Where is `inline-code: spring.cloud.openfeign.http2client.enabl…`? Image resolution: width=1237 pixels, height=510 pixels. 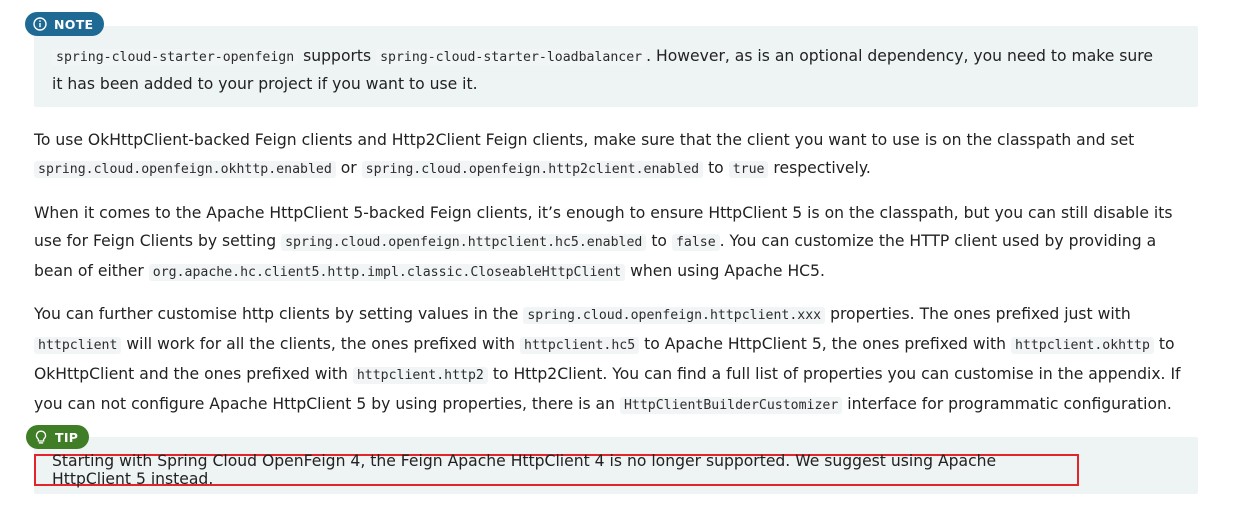
inline-code: spring.cloud.openfeign.http2client.enabl… is located at coordinates (532, 169).